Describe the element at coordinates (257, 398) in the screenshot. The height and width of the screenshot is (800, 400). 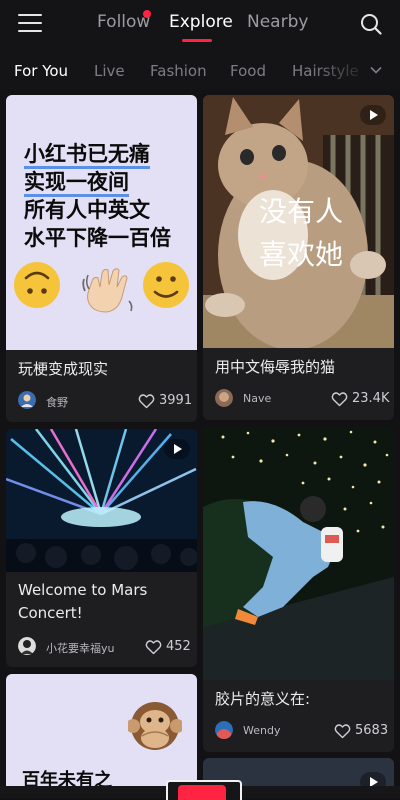
I see `author-name: Nave` at that location.